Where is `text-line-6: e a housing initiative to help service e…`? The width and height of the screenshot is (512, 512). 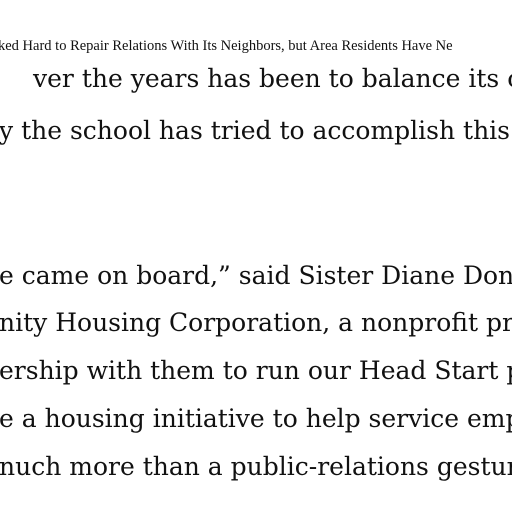 text-line-6: e a housing initiative to help service e… is located at coordinates (256, 418).